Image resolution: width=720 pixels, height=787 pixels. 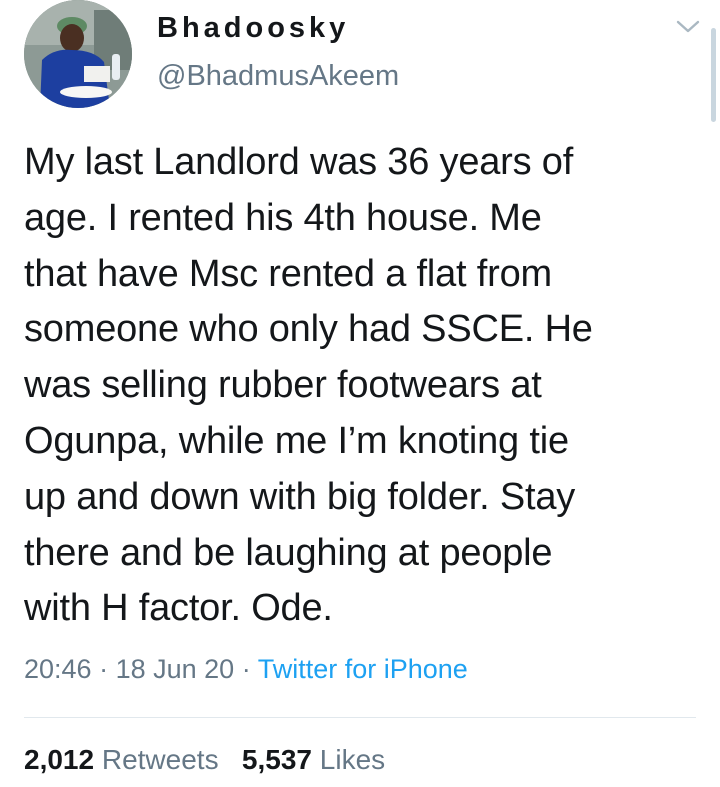 What do you see at coordinates (178, 608) in the screenshot?
I see `tweet-line: with H factor. Ode.` at bounding box center [178, 608].